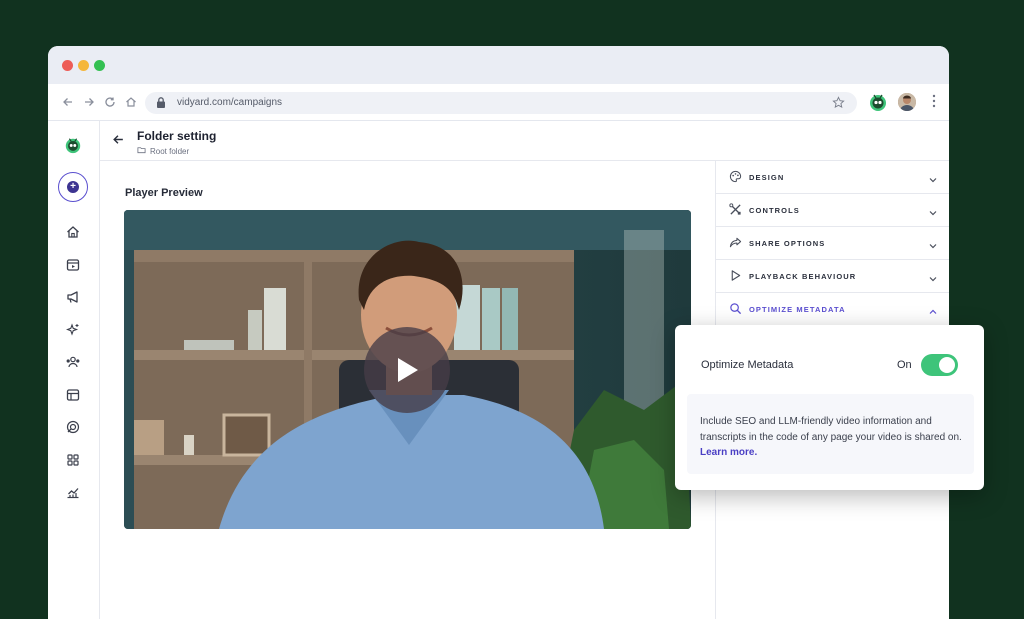  What do you see at coordinates (89, 102) in the screenshot?
I see `forward-arrow-icon` at bounding box center [89, 102].